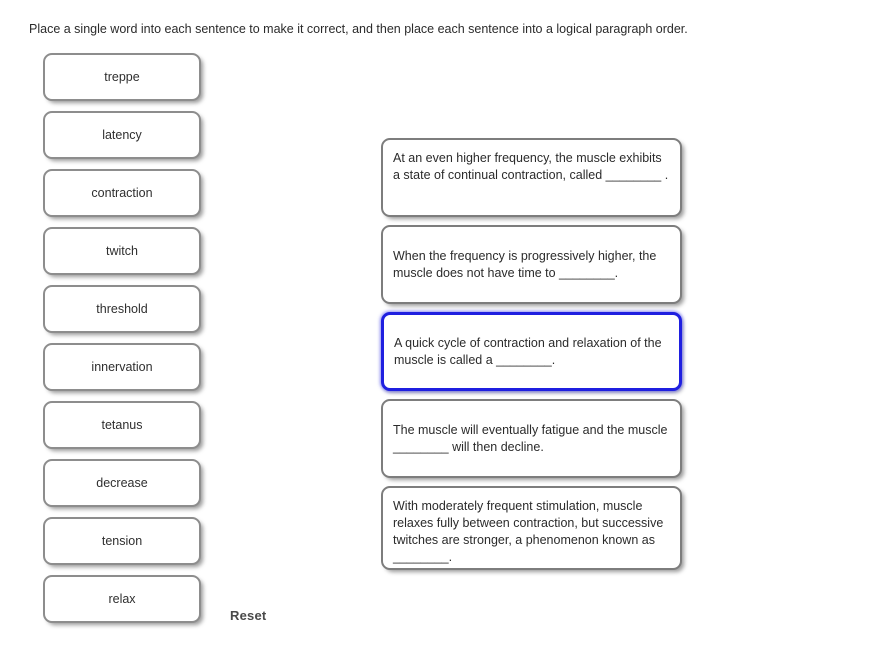  I want to click on reset-button: Reset, so click(248, 615).